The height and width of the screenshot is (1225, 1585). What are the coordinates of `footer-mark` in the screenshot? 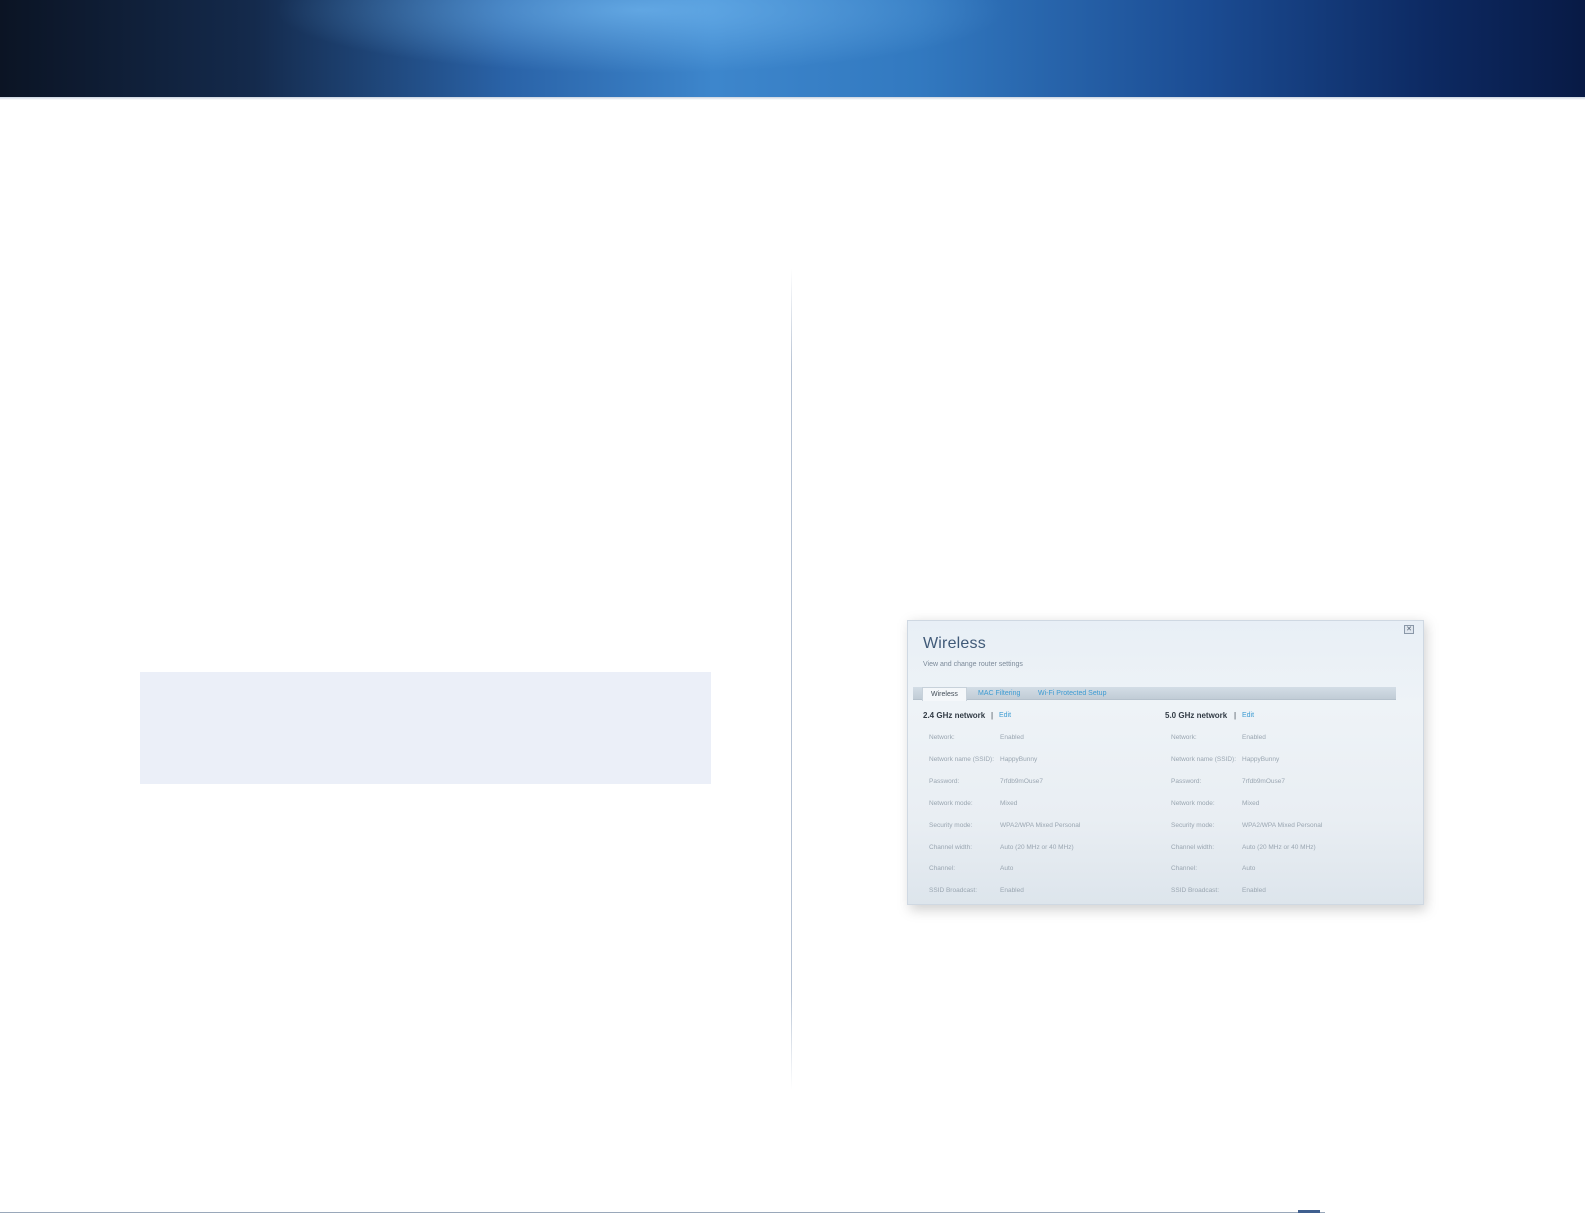 It's located at (1309, 1211).